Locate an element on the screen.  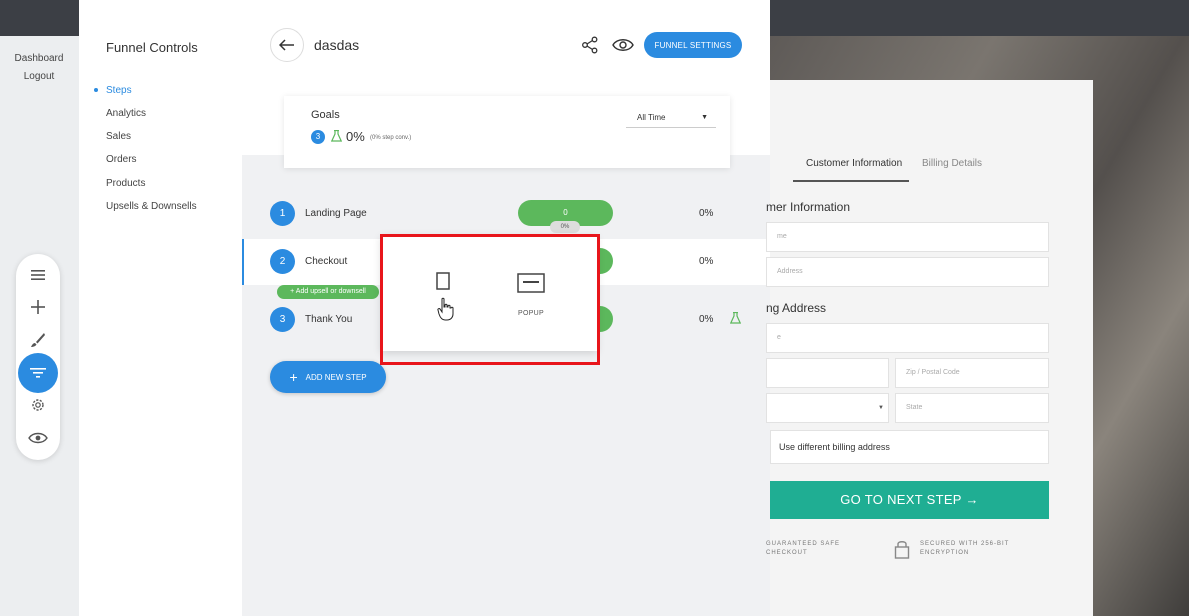
encryption-badge: SECURED WITH 256-BIT ENCRYPTION is located at coordinates (964, 549).